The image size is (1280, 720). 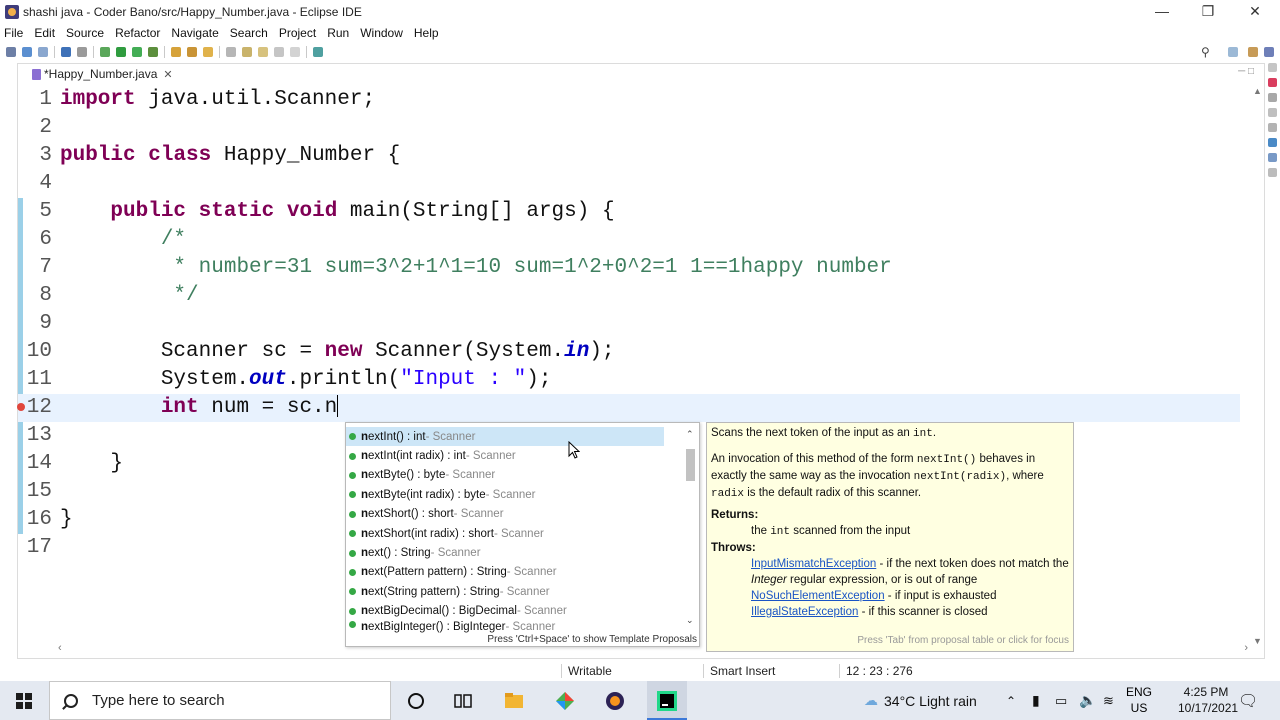 I want to click on tab-label: *Happy_Number.java, so click(x=101, y=74).